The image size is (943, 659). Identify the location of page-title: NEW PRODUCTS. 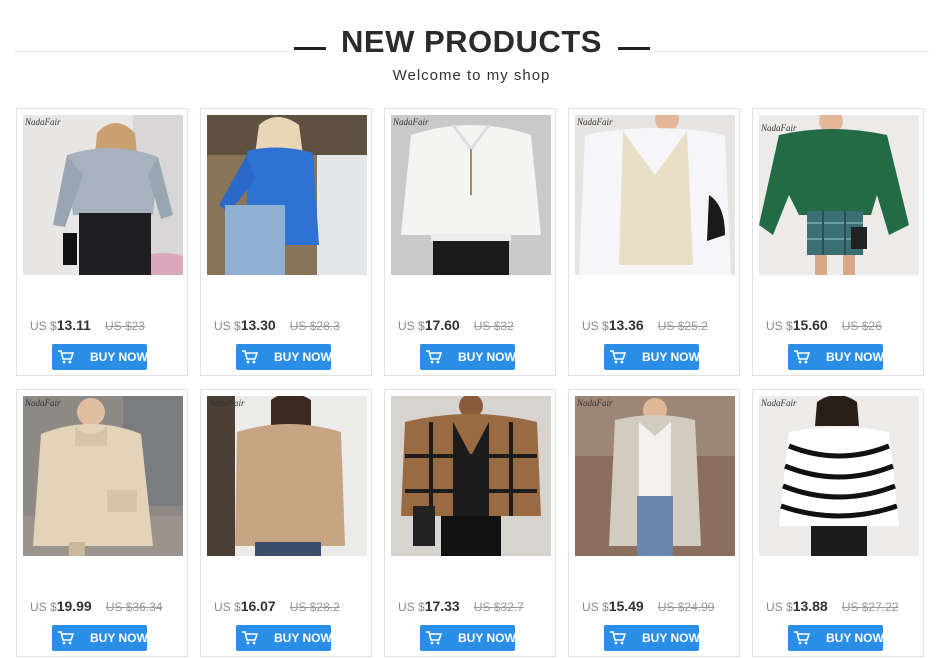
(471, 41).